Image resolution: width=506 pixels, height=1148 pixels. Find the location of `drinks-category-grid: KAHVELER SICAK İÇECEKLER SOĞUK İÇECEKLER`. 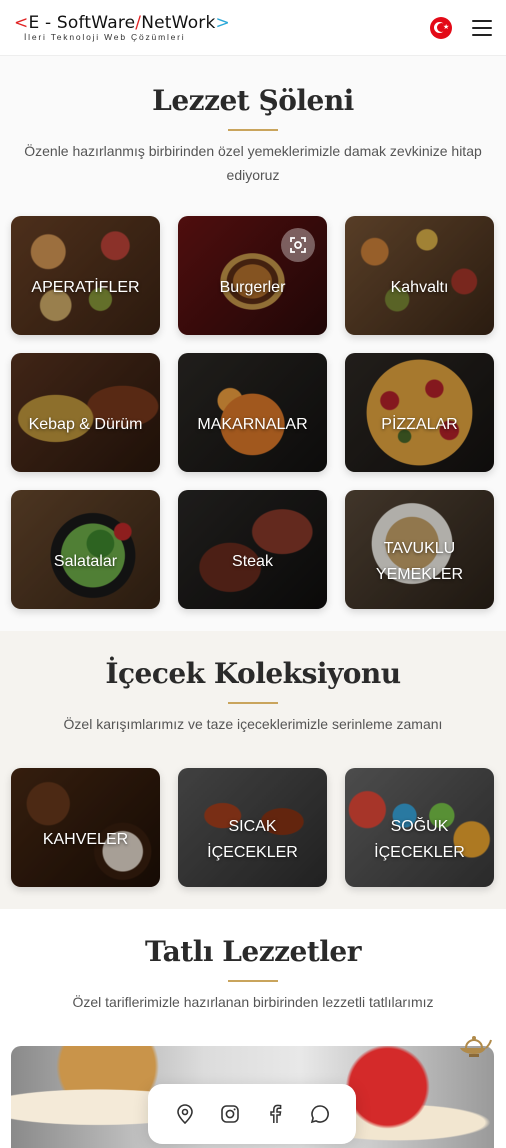

drinks-category-grid: KAHVELER SICAK İÇECEKLER SOĞUK İÇECEKLER is located at coordinates (252, 827).